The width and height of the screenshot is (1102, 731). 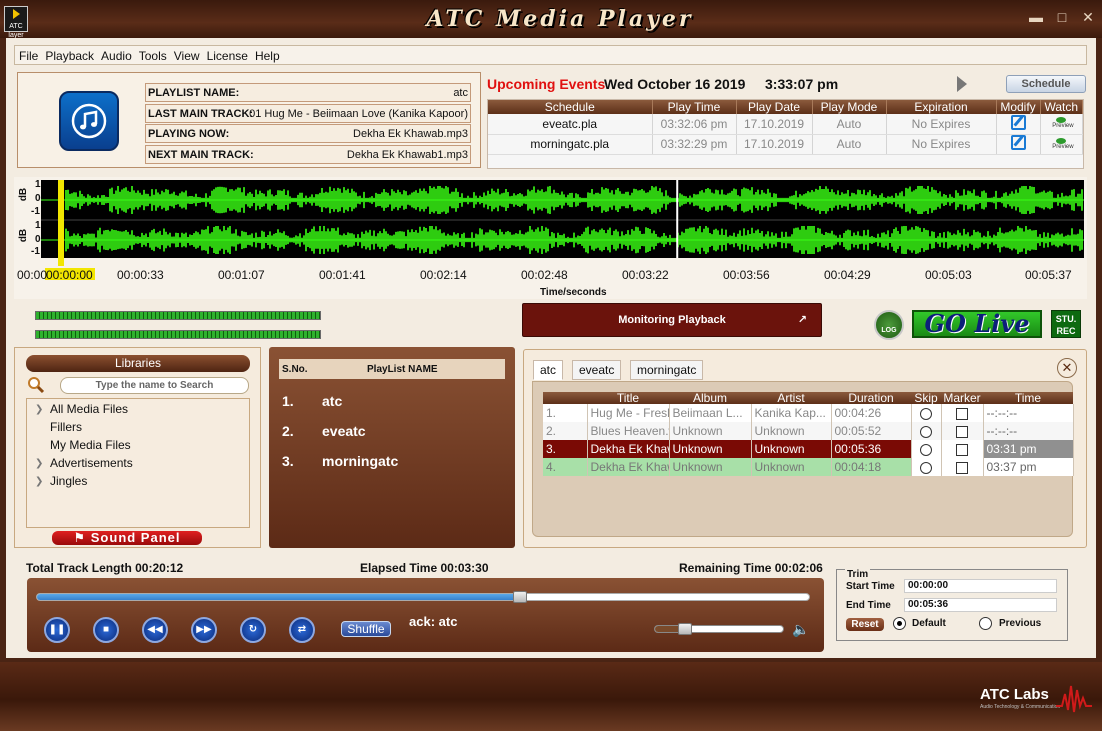 I want to click on library-item-all-media: All Media Files, so click(x=89, y=409).